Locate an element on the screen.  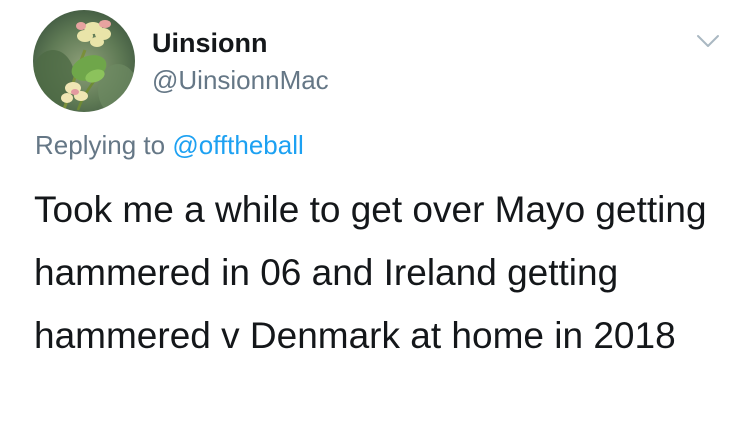
flowers-avatar-icon is located at coordinates (84, 61).